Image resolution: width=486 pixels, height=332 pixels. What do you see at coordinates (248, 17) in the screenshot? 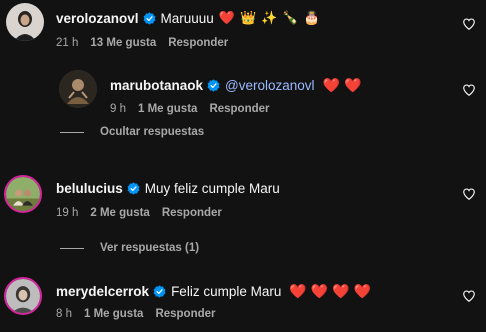
I see `emoji: 👑` at bounding box center [248, 17].